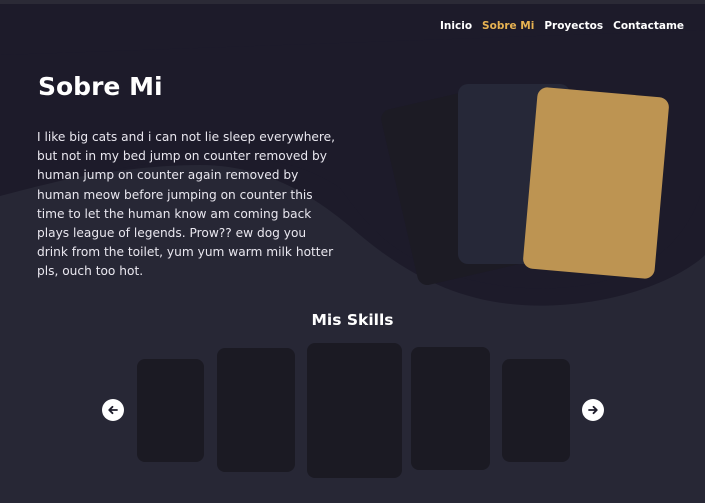 This screenshot has height=503, width=705. I want to click on nav-item-proyectos: Proyectos, so click(573, 26).